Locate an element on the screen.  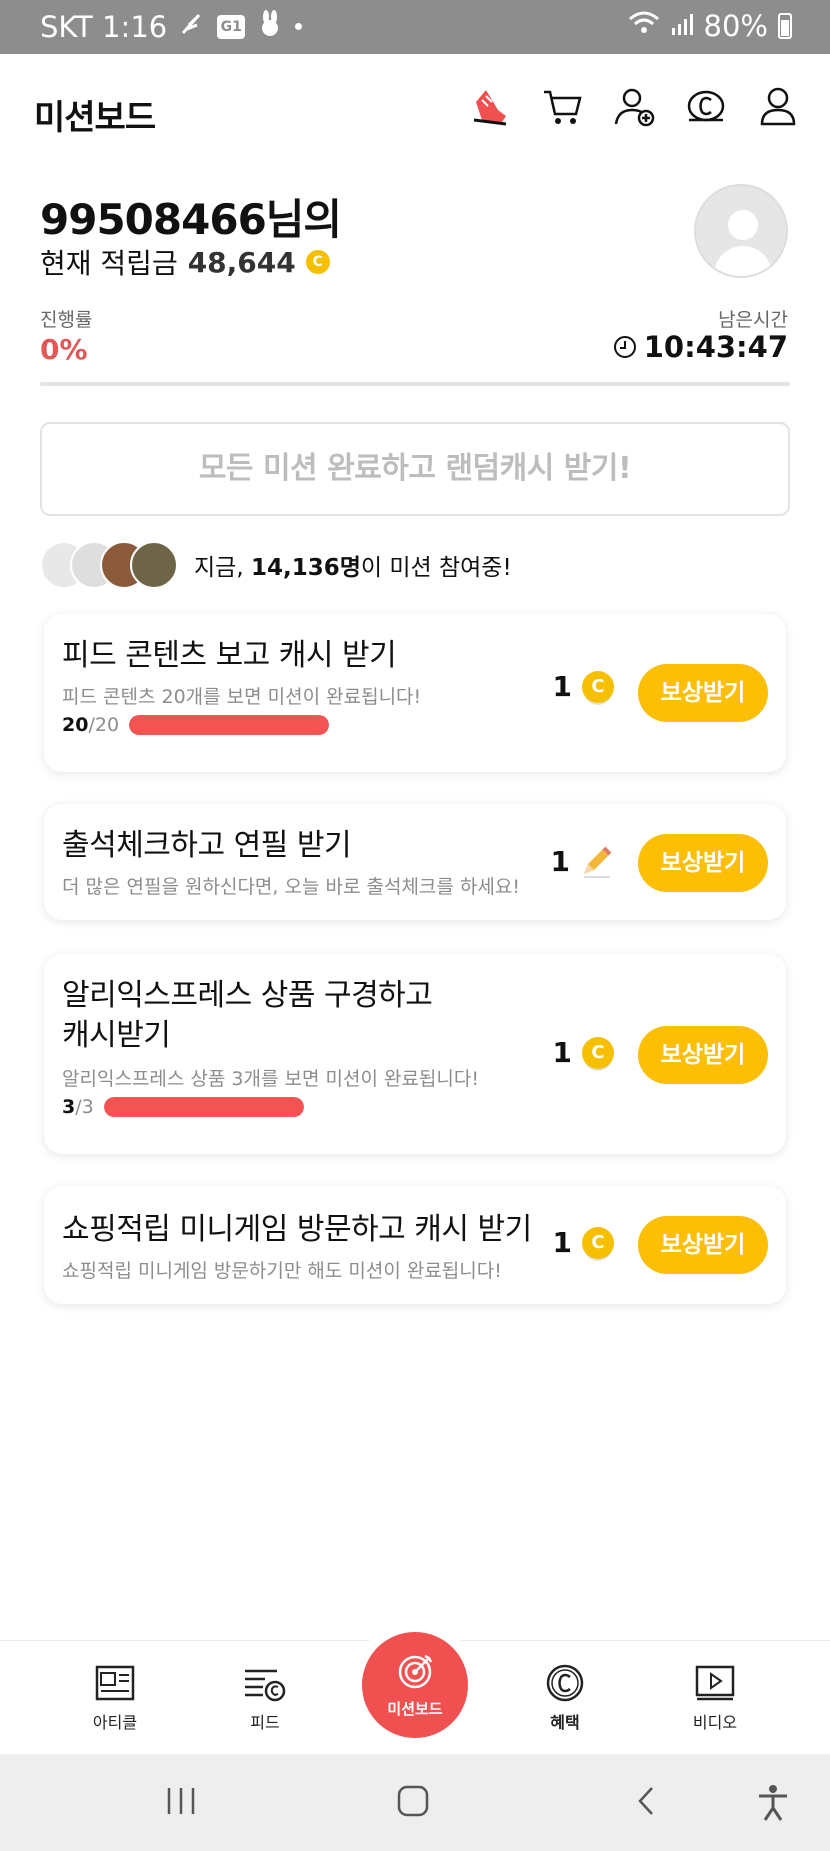
system-nav is located at coordinates (415, 1802).